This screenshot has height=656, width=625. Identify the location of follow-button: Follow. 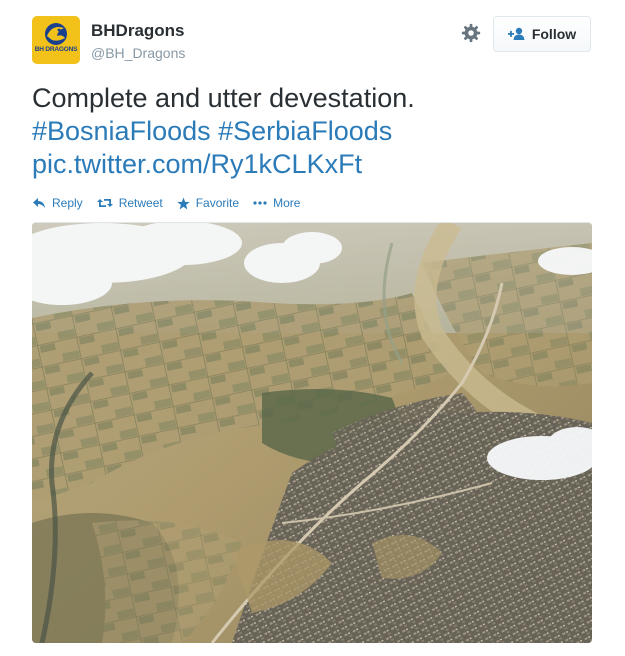
(542, 34).